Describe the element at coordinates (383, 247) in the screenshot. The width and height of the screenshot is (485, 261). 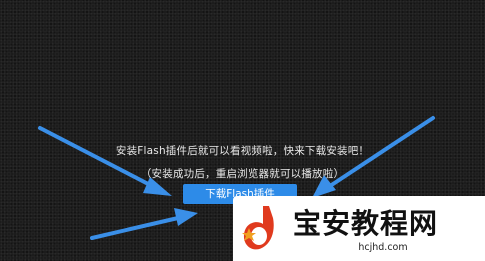
I see `site-domain: hcjhd.com` at that location.